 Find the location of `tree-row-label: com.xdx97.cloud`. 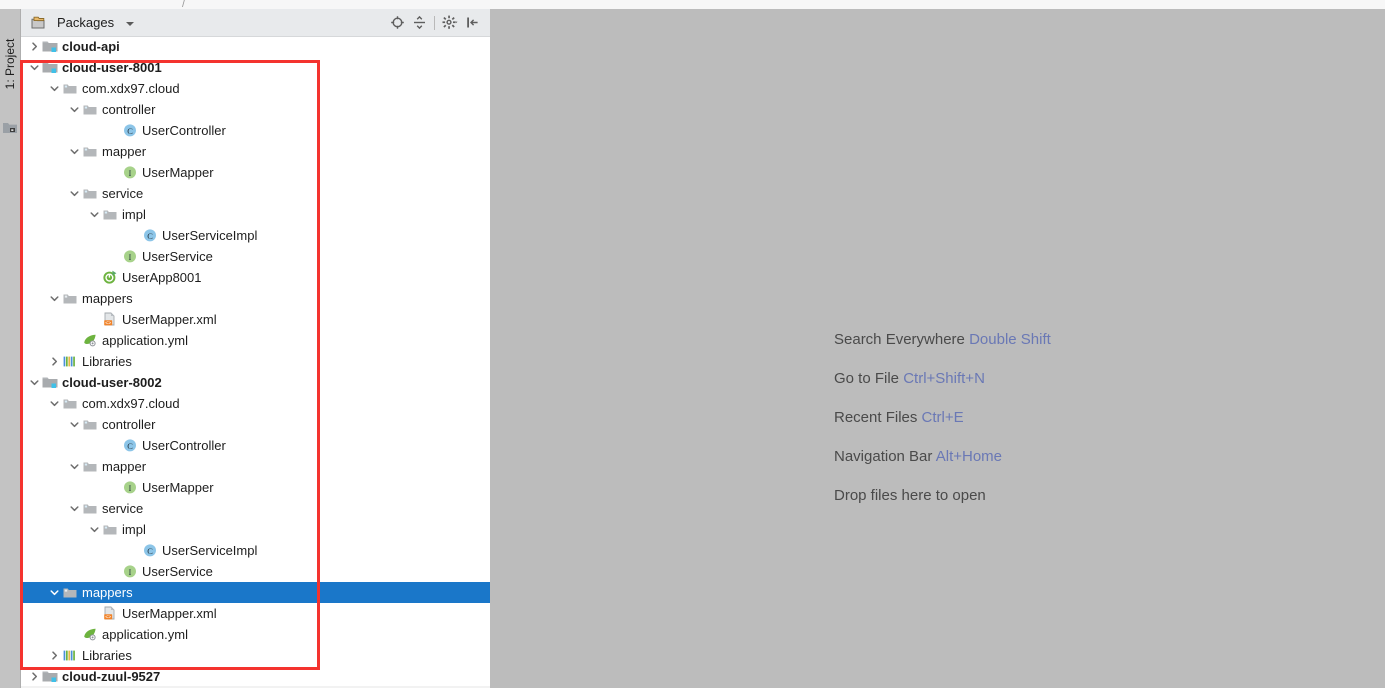

tree-row-label: com.xdx97.cloud is located at coordinates (131, 403).